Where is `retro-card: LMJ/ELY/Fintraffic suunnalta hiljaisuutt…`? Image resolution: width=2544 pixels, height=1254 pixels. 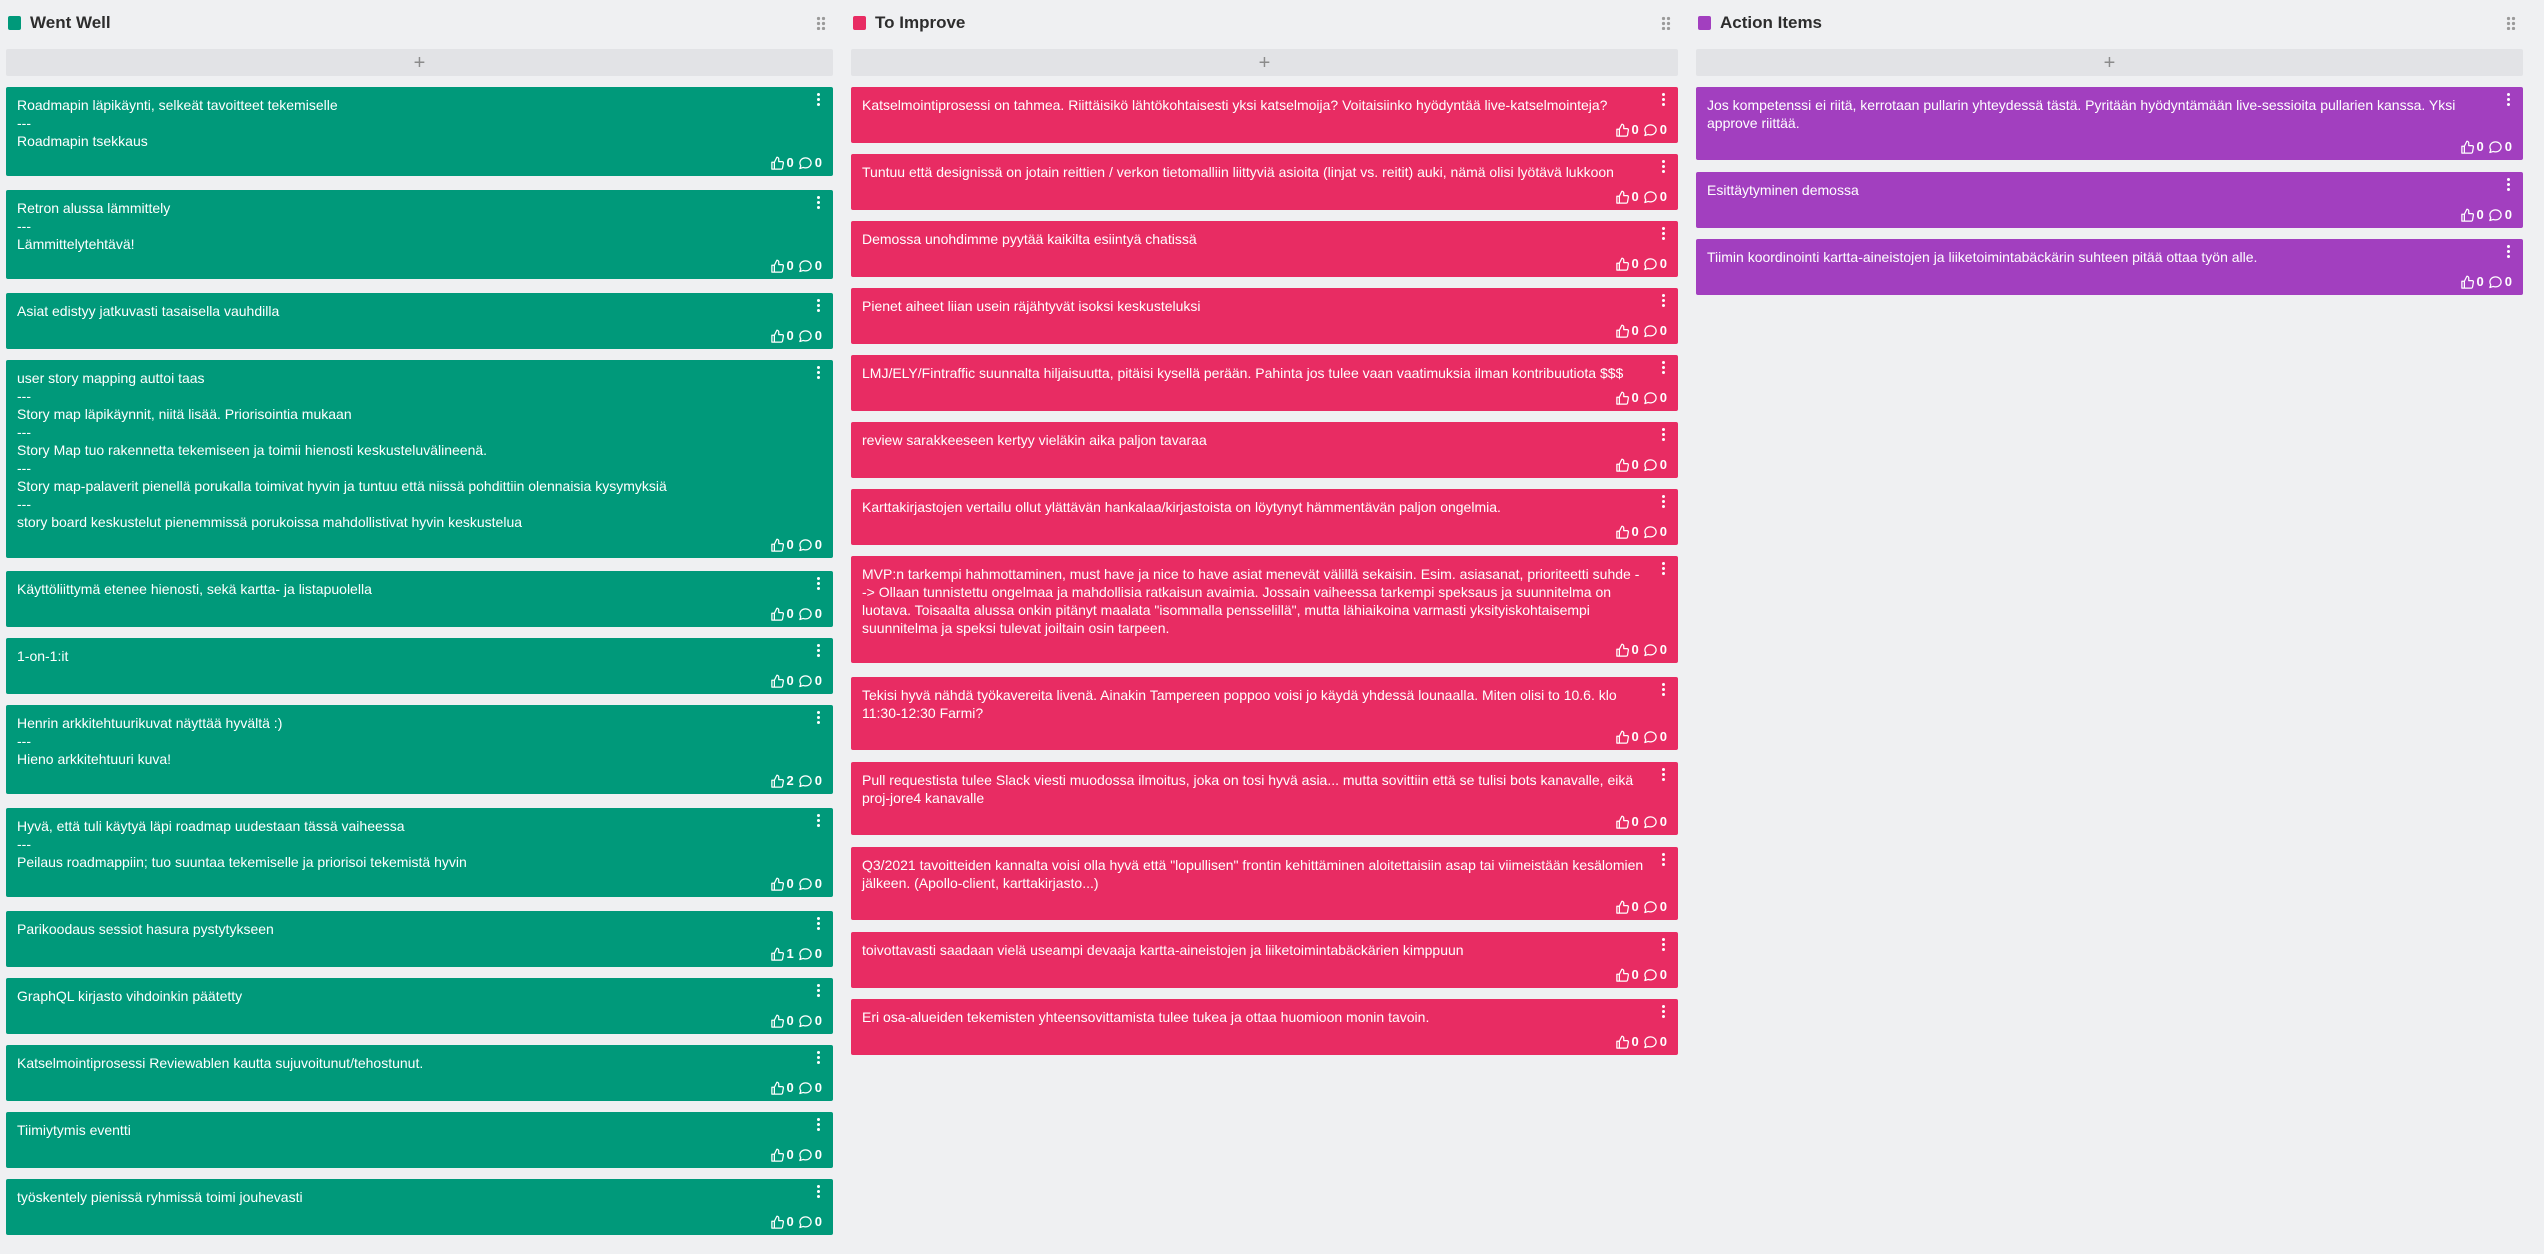 retro-card: LMJ/ELY/Fintraffic suunnalta hiljaisuutt… is located at coordinates (1264, 383).